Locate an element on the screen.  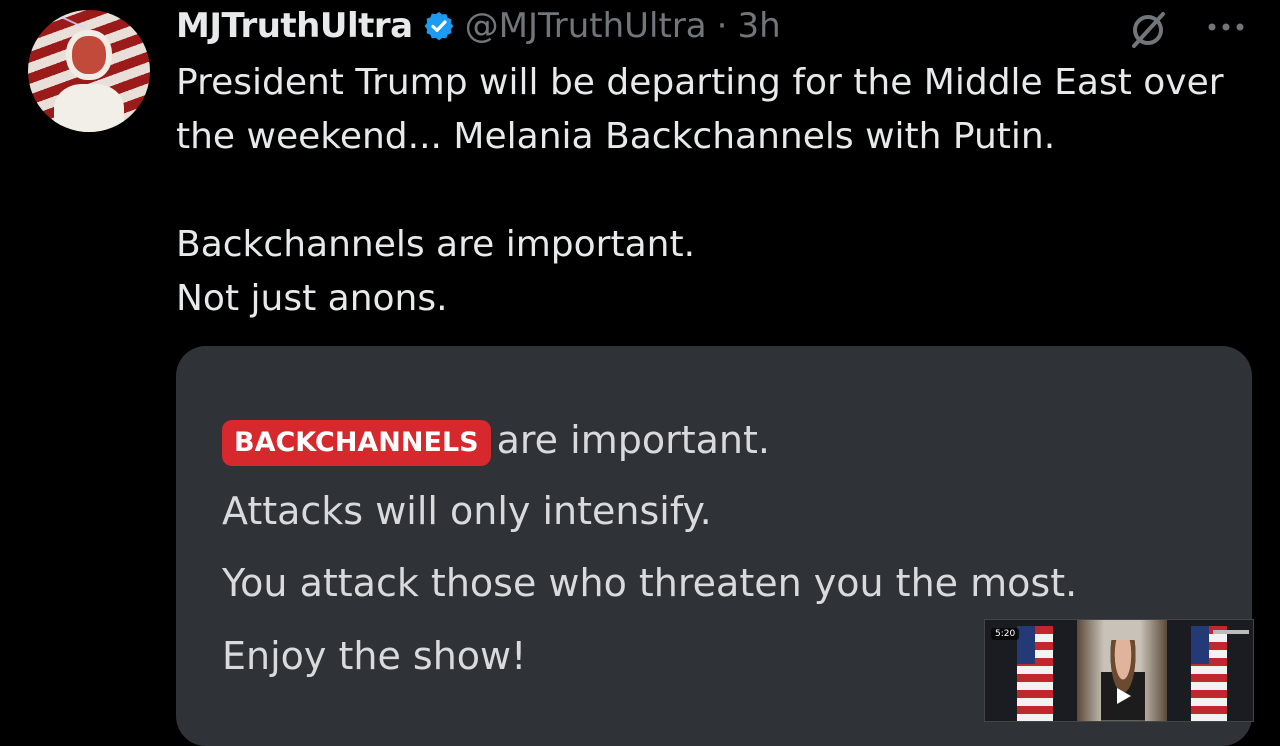
backchannels-badge: BACKCHANNELS is located at coordinates (356, 442).